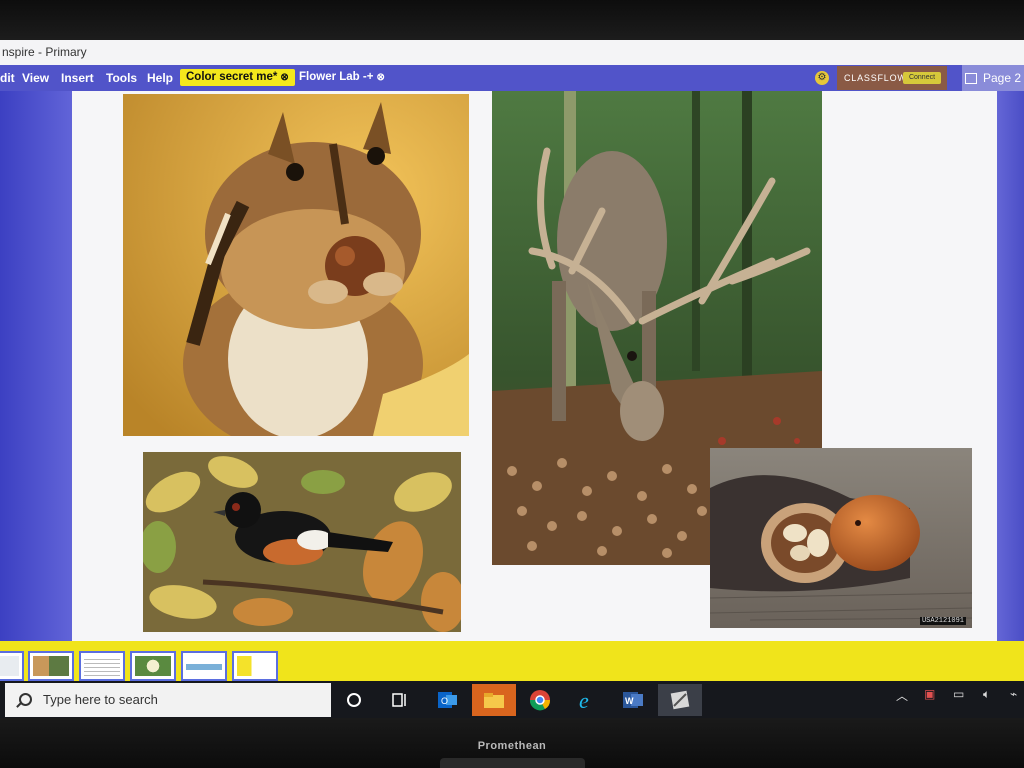  Describe the element at coordinates (302, 542) in the screenshot. I see `towhee-photo` at that location.